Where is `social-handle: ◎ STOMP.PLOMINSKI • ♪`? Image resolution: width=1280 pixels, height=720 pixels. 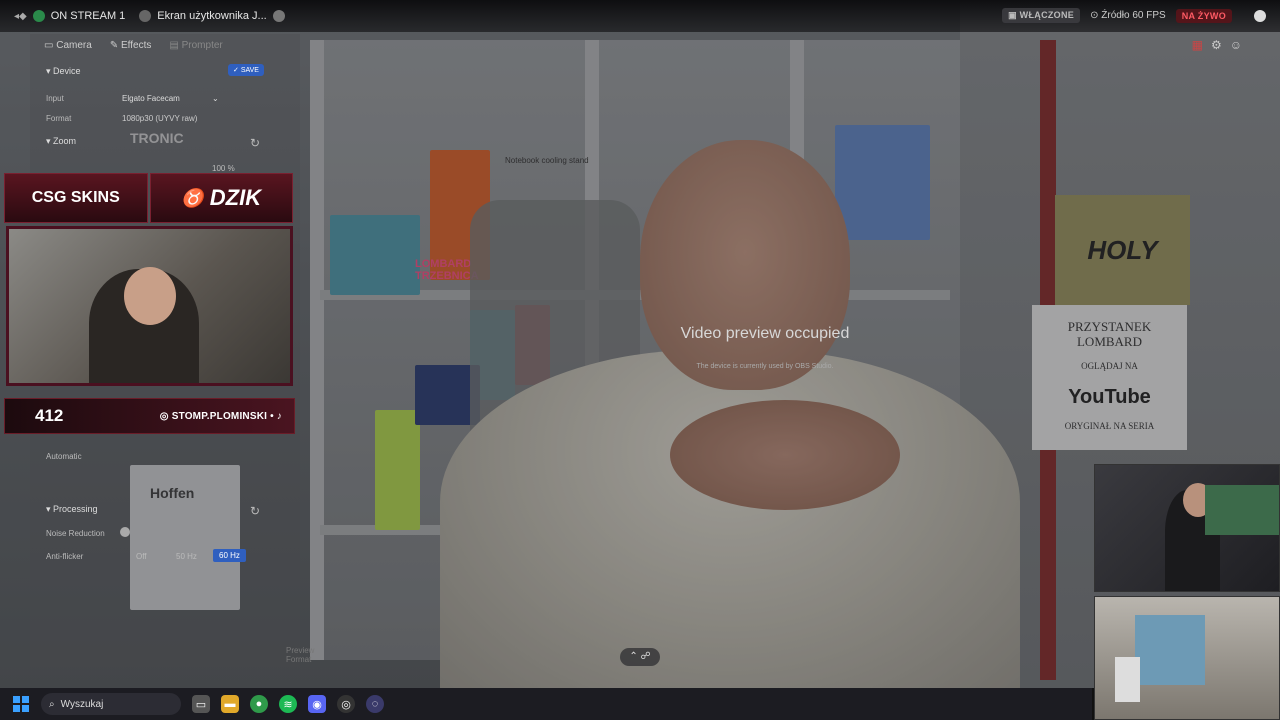 social-handle: ◎ STOMP.PLOMINSKI • ♪ is located at coordinates (220, 416).